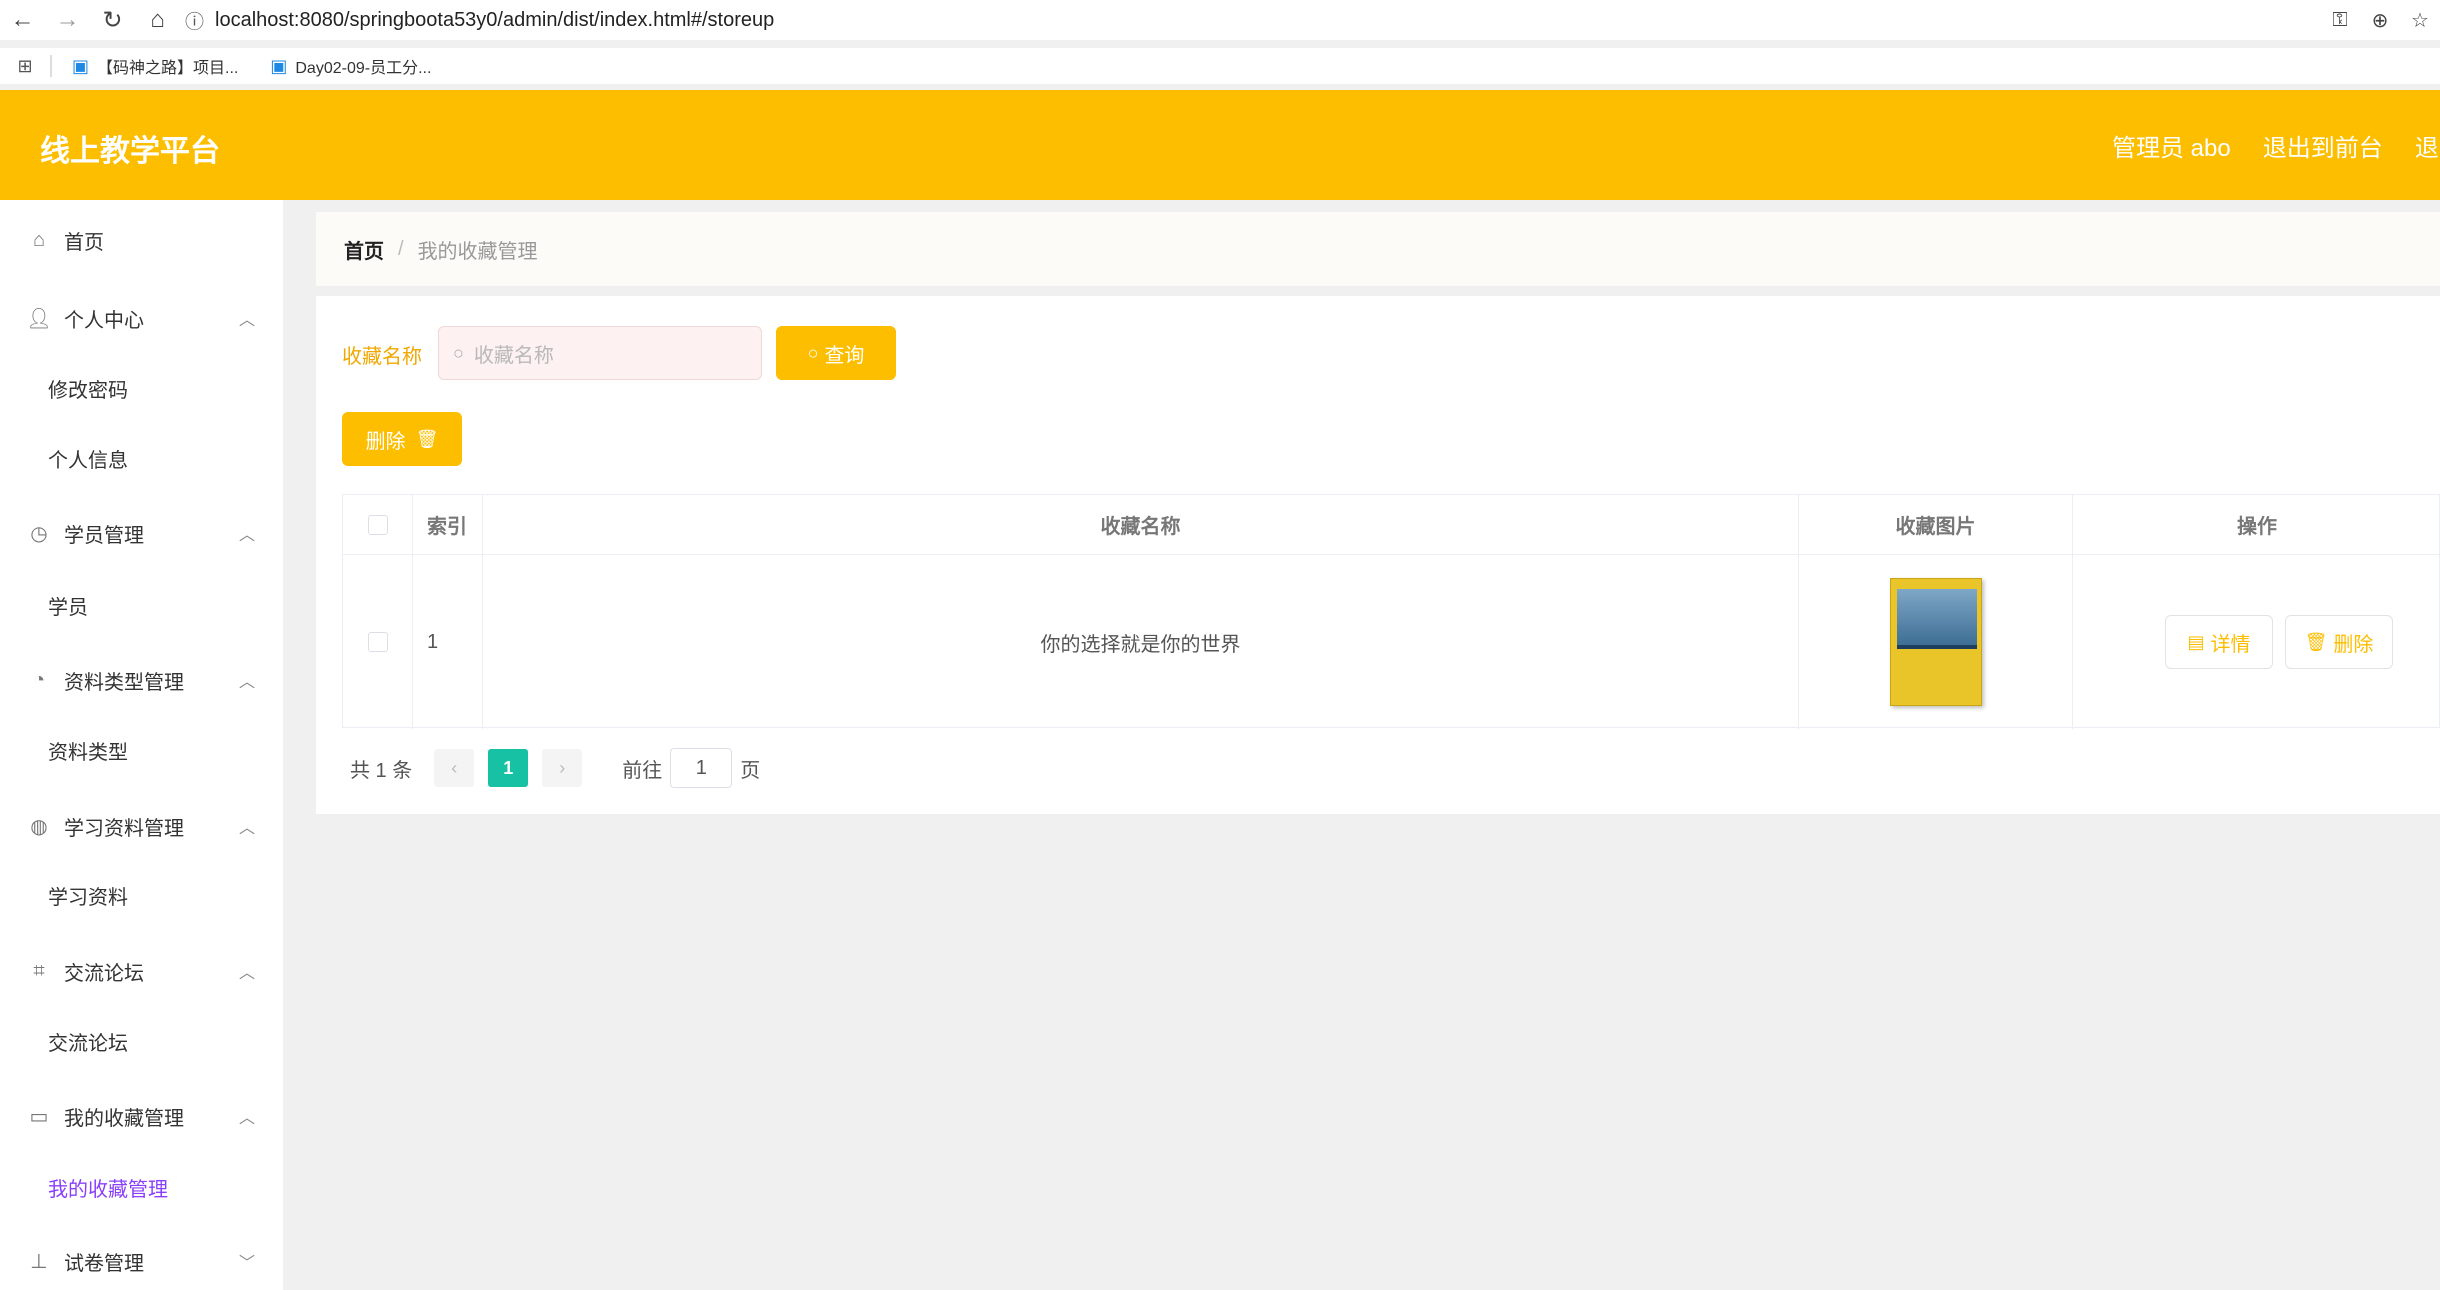 The width and height of the screenshot is (2440, 1290). I want to click on sidebar-subitem-study-material: 学习资料, so click(88, 895).